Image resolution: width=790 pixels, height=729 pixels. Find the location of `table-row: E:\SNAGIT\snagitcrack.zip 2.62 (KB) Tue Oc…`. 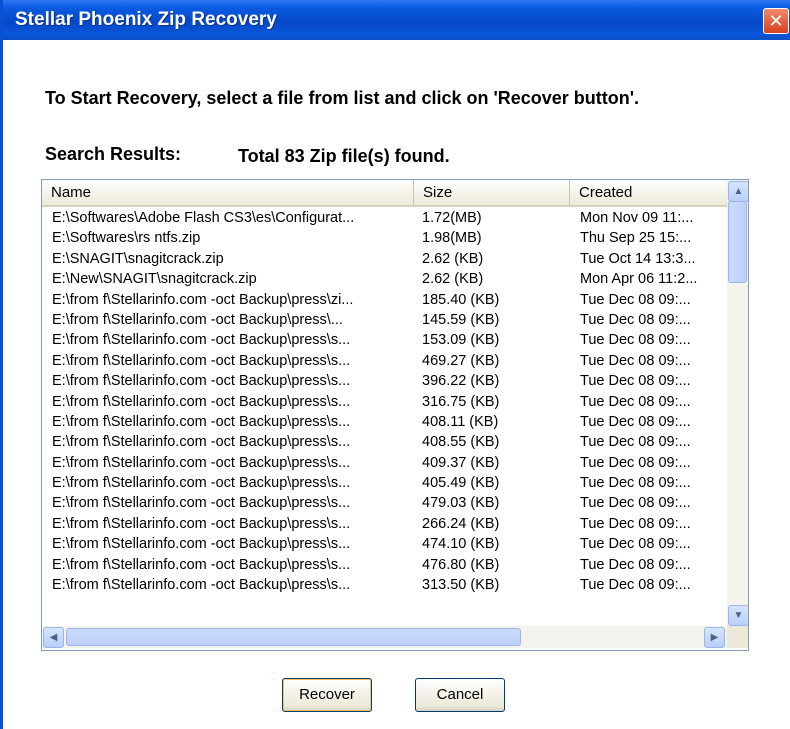

table-row: E:\SNAGIT\snagitcrack.zip 2.62 (KB) Tue Oc… is located at coordinates (393, 259).